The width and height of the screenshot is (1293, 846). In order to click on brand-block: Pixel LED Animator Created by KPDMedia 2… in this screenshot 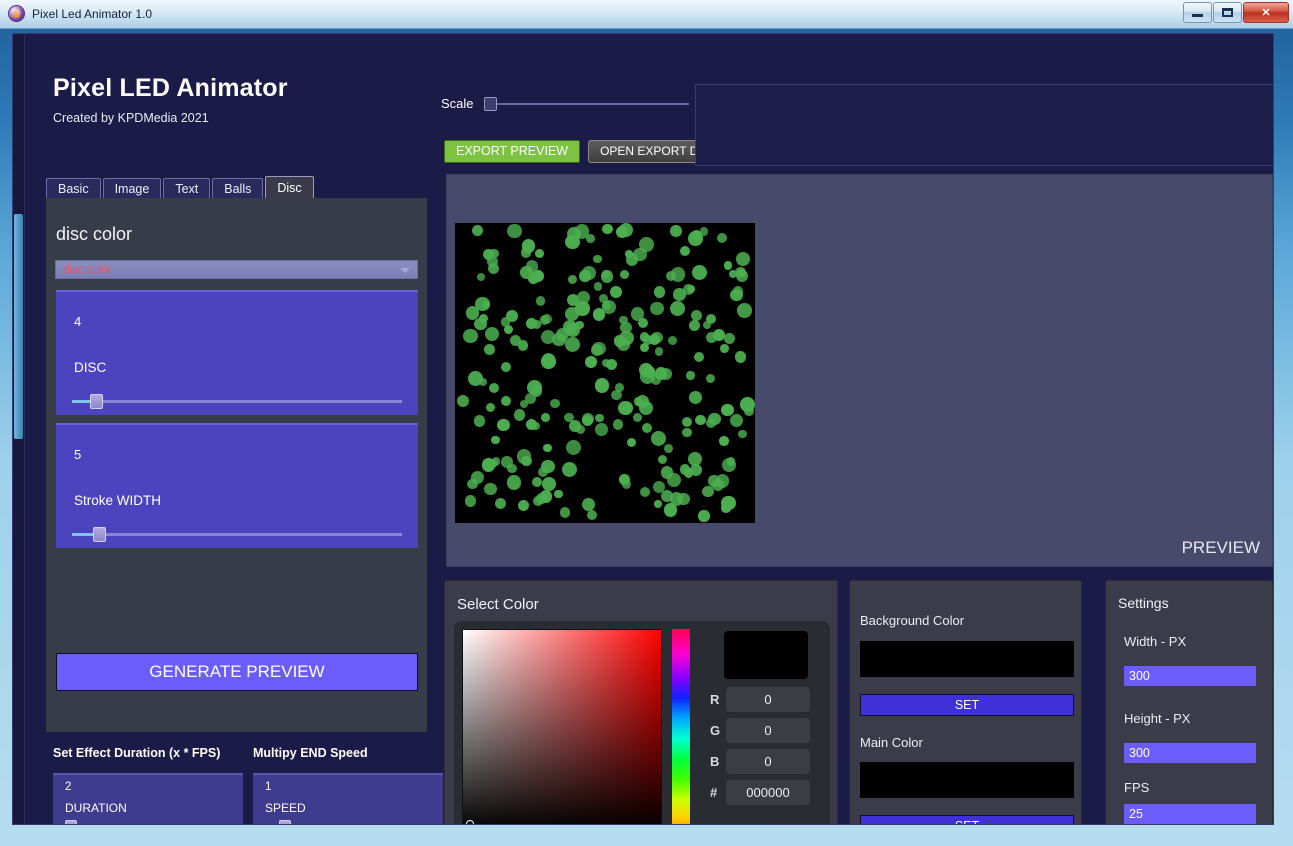, I will do `click(170, 99)`.